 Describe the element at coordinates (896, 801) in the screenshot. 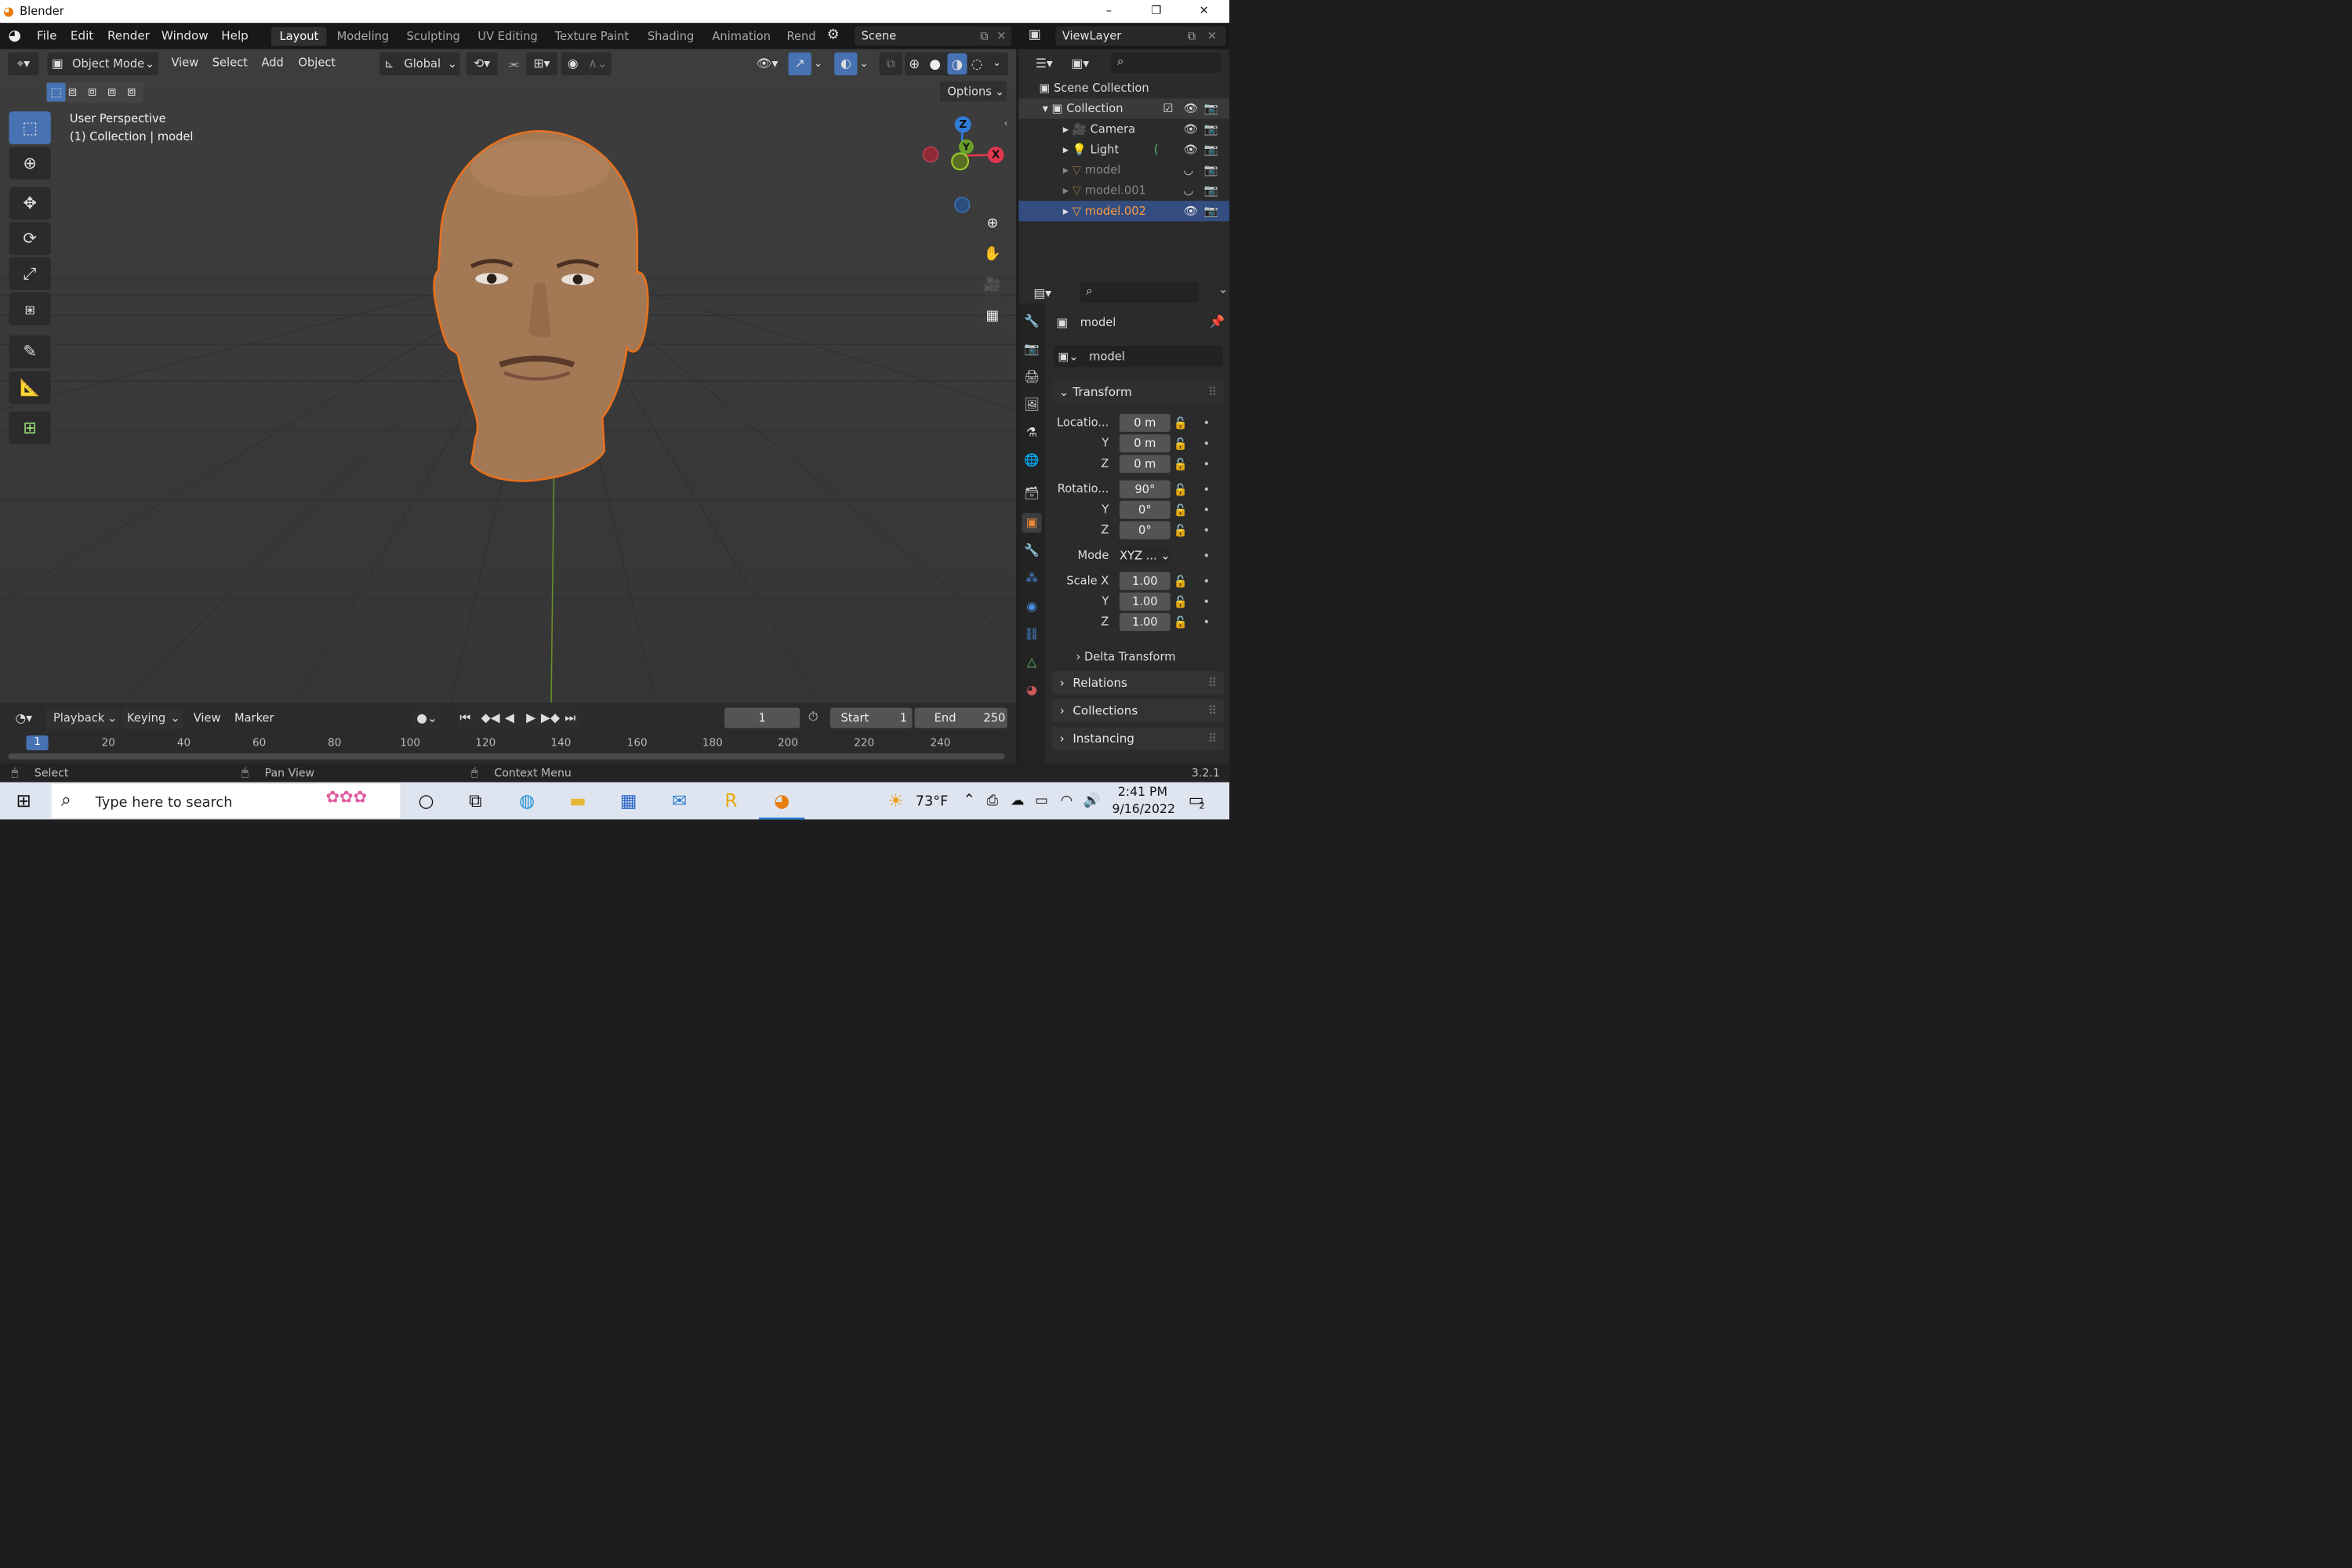

I see `weather-icon: ☀` at that location.